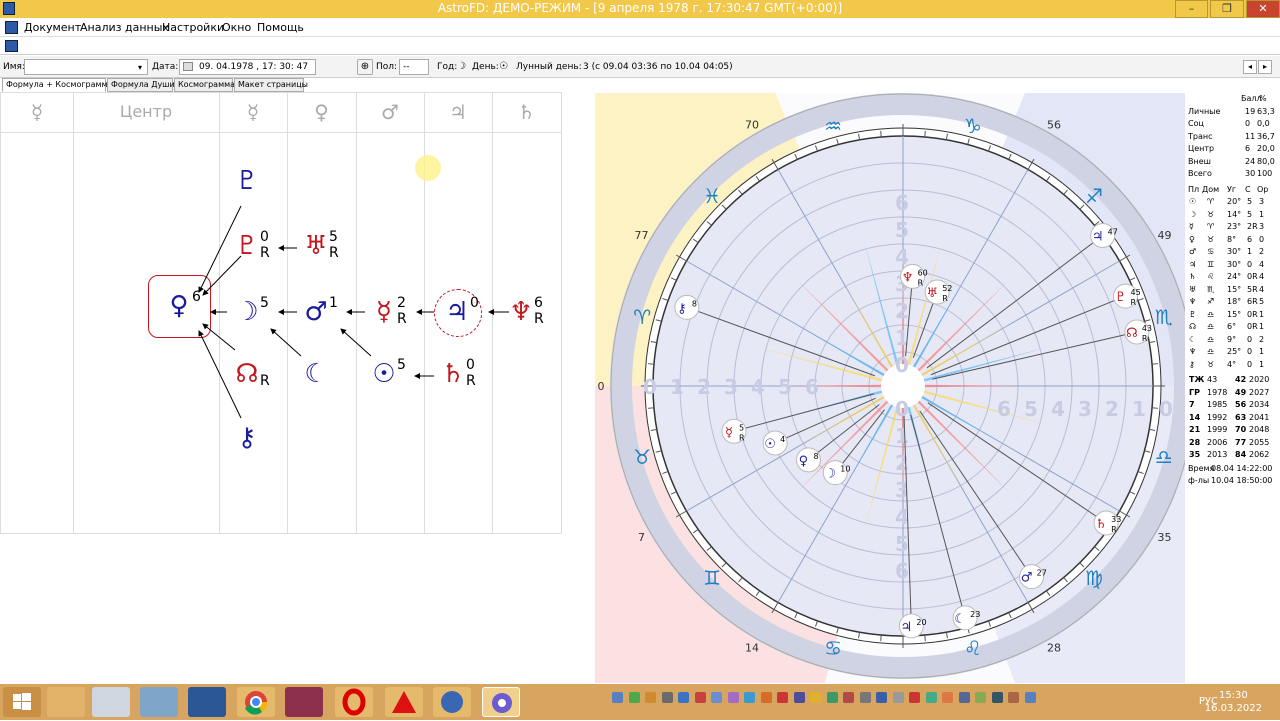 The width and height of the screenshot is (1280, 721). I want to click on menu-help: Помощь, so click(280, 27).